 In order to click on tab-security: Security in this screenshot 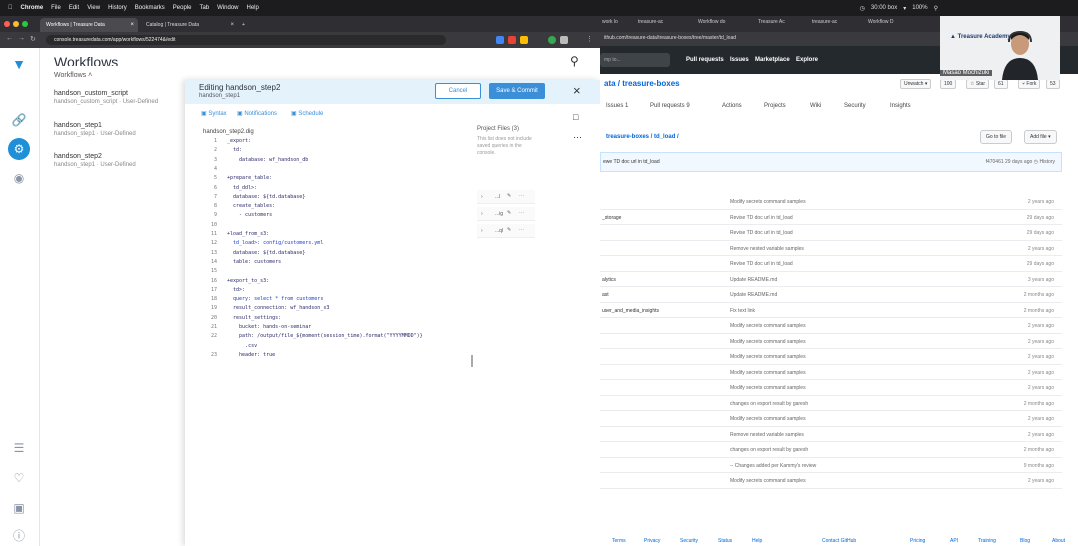, I will do `click(855, 106)`.